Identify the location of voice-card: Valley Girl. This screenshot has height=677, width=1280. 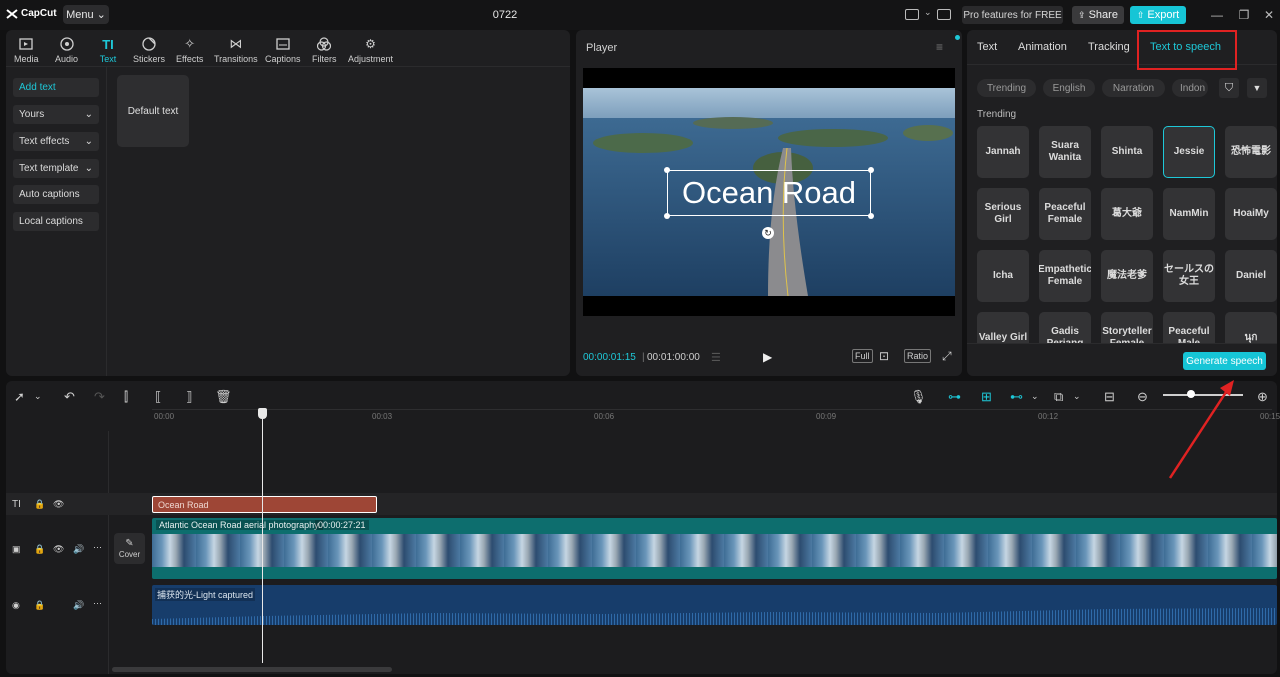
(1003, 327).